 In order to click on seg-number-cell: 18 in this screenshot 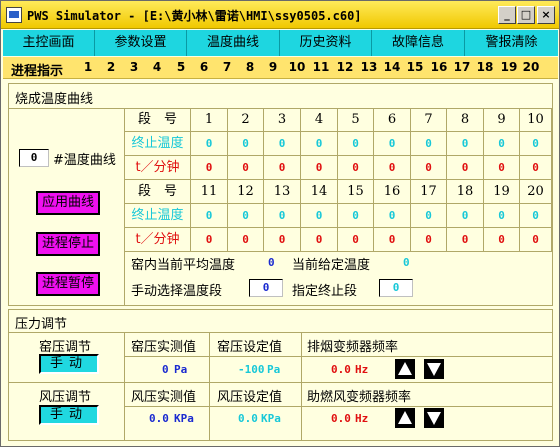, I will do `click(465, 192)`.